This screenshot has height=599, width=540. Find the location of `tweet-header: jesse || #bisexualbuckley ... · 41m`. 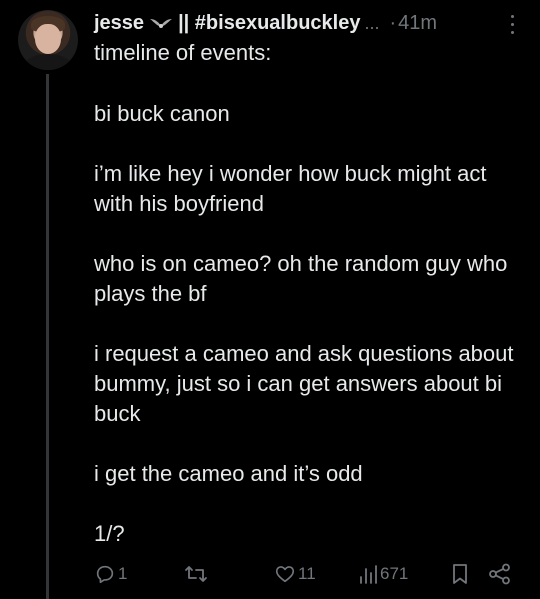

tweet-header: jesse || #bisexualbuckley ... · 41m is located at coordinates (265, 23).